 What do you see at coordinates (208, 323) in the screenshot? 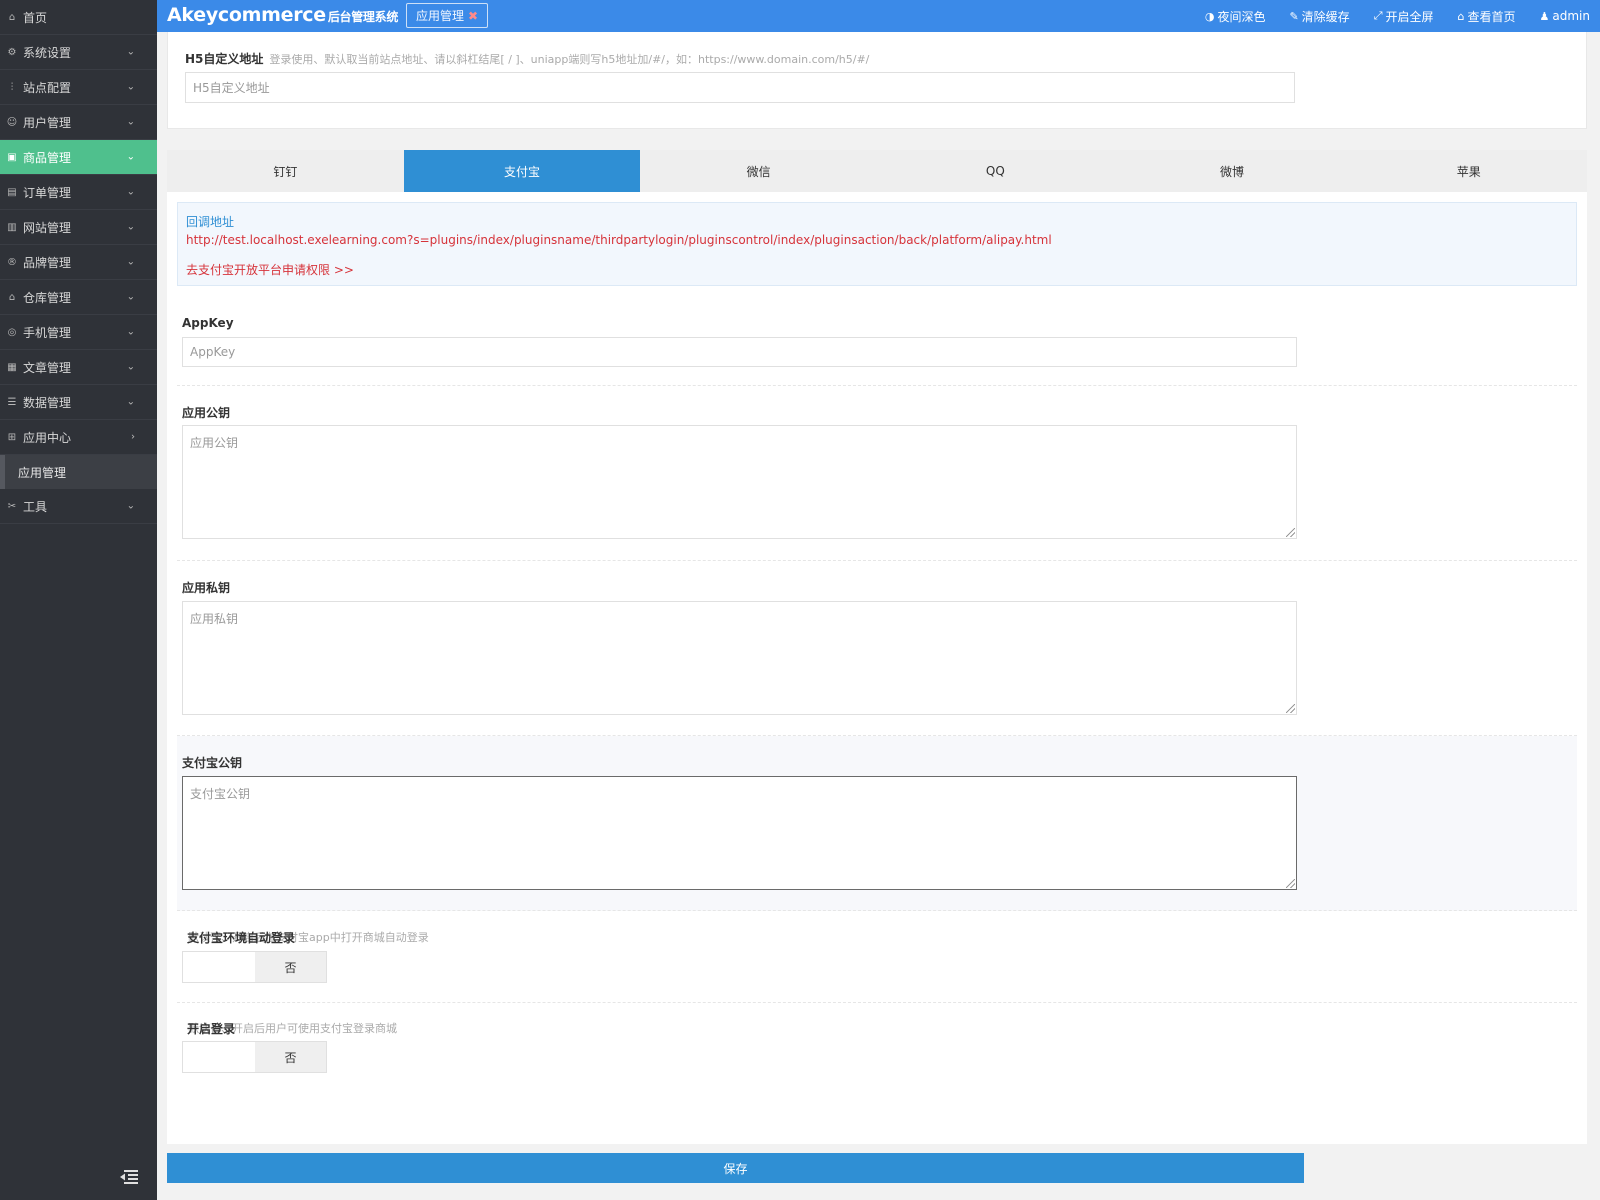
I see `appkey-label: AppKey` at bounding box center [208, 323].